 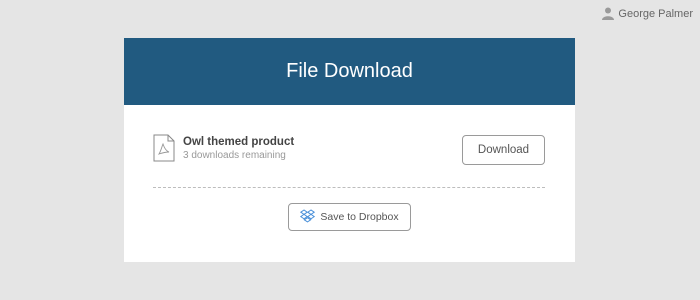 I want to click on file-info: Owl themed product 3 downloads remaining, so click(x=223, y=148).